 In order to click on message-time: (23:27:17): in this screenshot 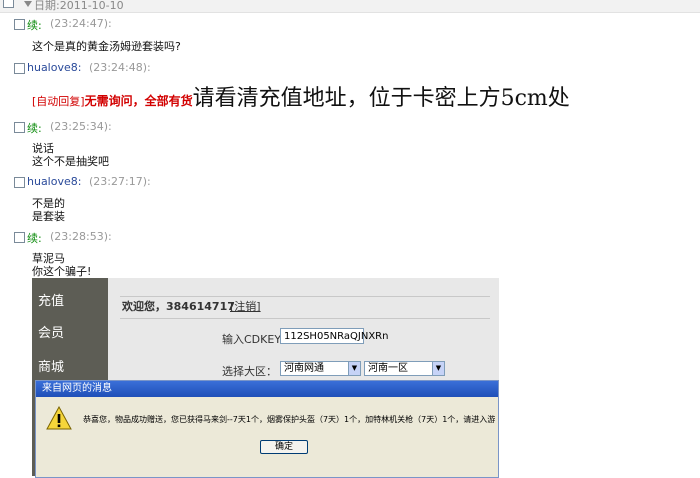, I will do `click(120, 181)`.